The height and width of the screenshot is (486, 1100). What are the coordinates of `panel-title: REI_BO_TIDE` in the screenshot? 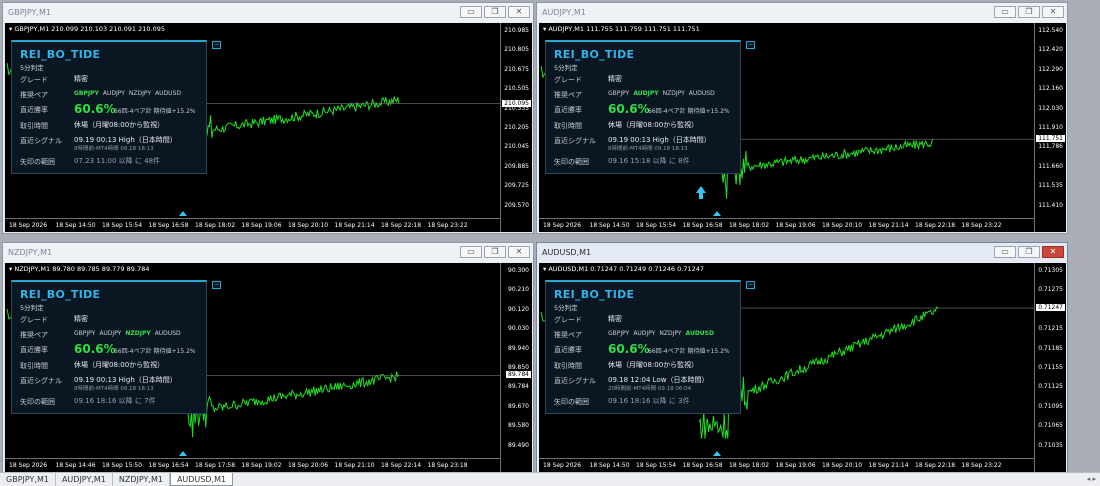 It's located at (60, 294).